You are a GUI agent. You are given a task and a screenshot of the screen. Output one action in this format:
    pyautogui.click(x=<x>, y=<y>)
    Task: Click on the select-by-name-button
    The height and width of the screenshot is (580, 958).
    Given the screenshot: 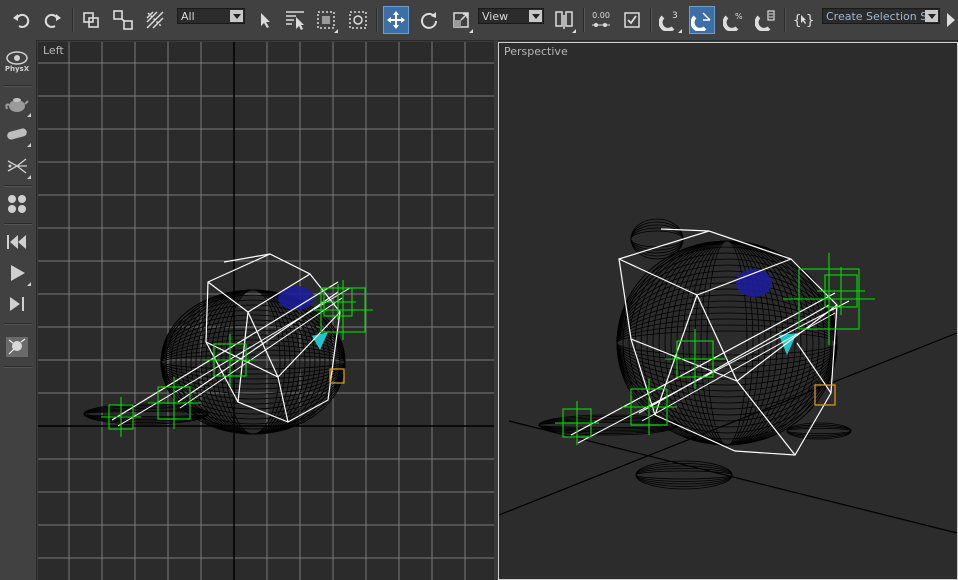 What is the action you would take?
    pyautogui.click(x=295, y=20)
    